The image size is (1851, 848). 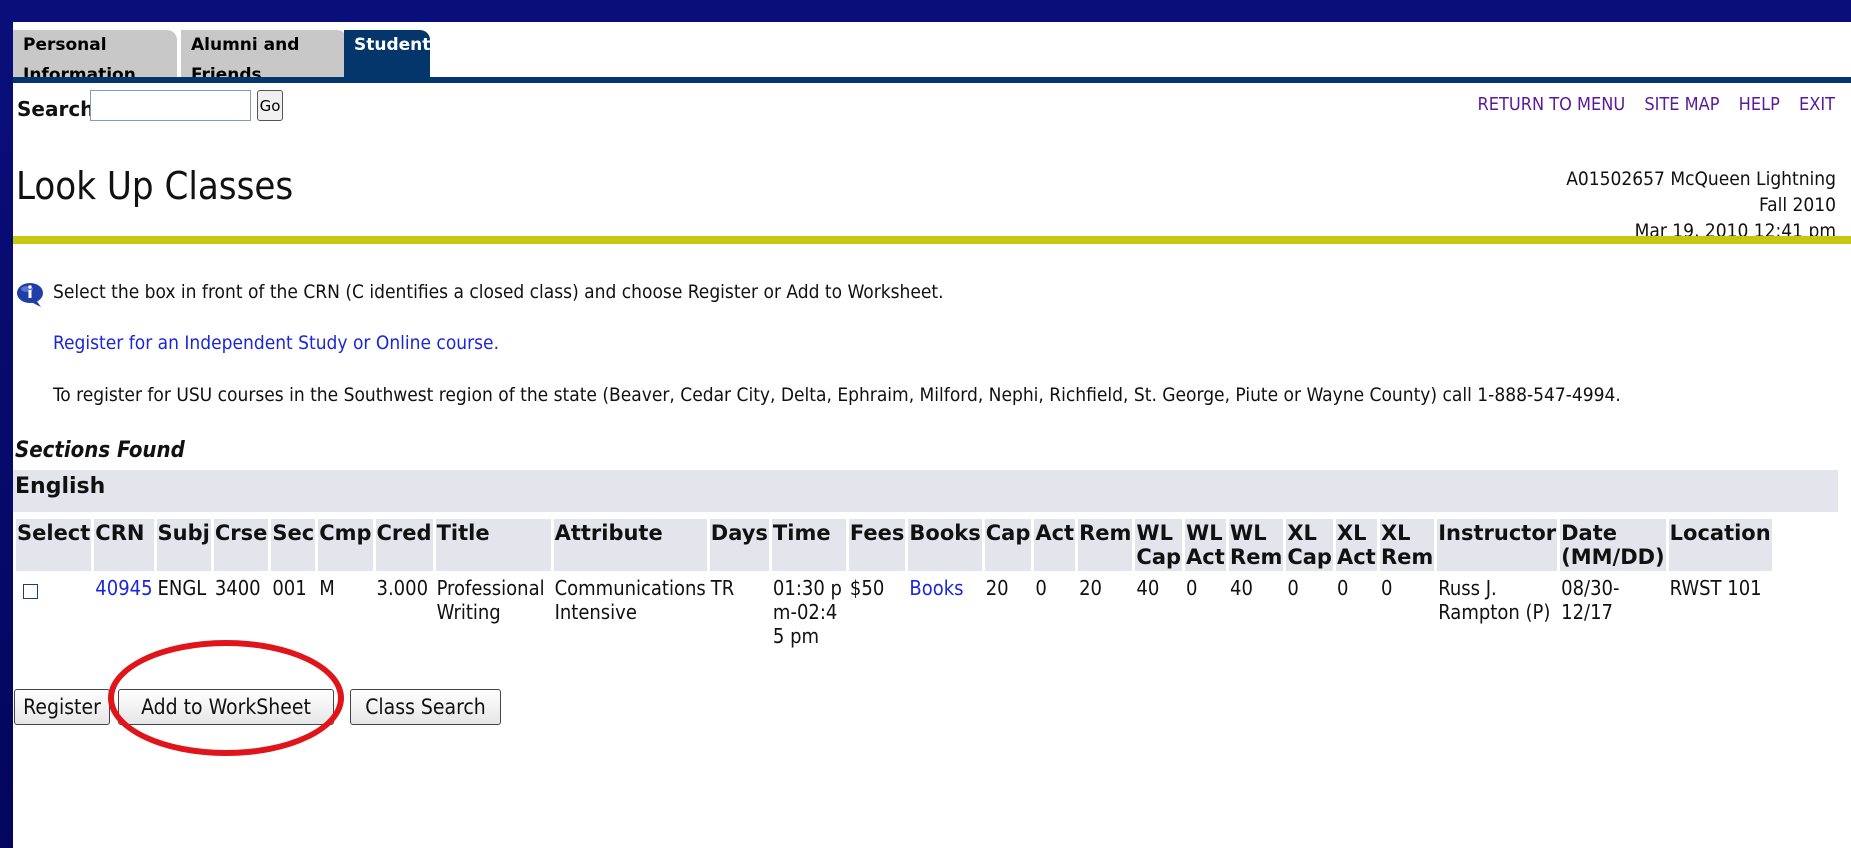 What do you see at coordinates (1613, 545) in the screenshot?
I see `column-header: Date (MM/DD)` at bounding box center [1613, 545].